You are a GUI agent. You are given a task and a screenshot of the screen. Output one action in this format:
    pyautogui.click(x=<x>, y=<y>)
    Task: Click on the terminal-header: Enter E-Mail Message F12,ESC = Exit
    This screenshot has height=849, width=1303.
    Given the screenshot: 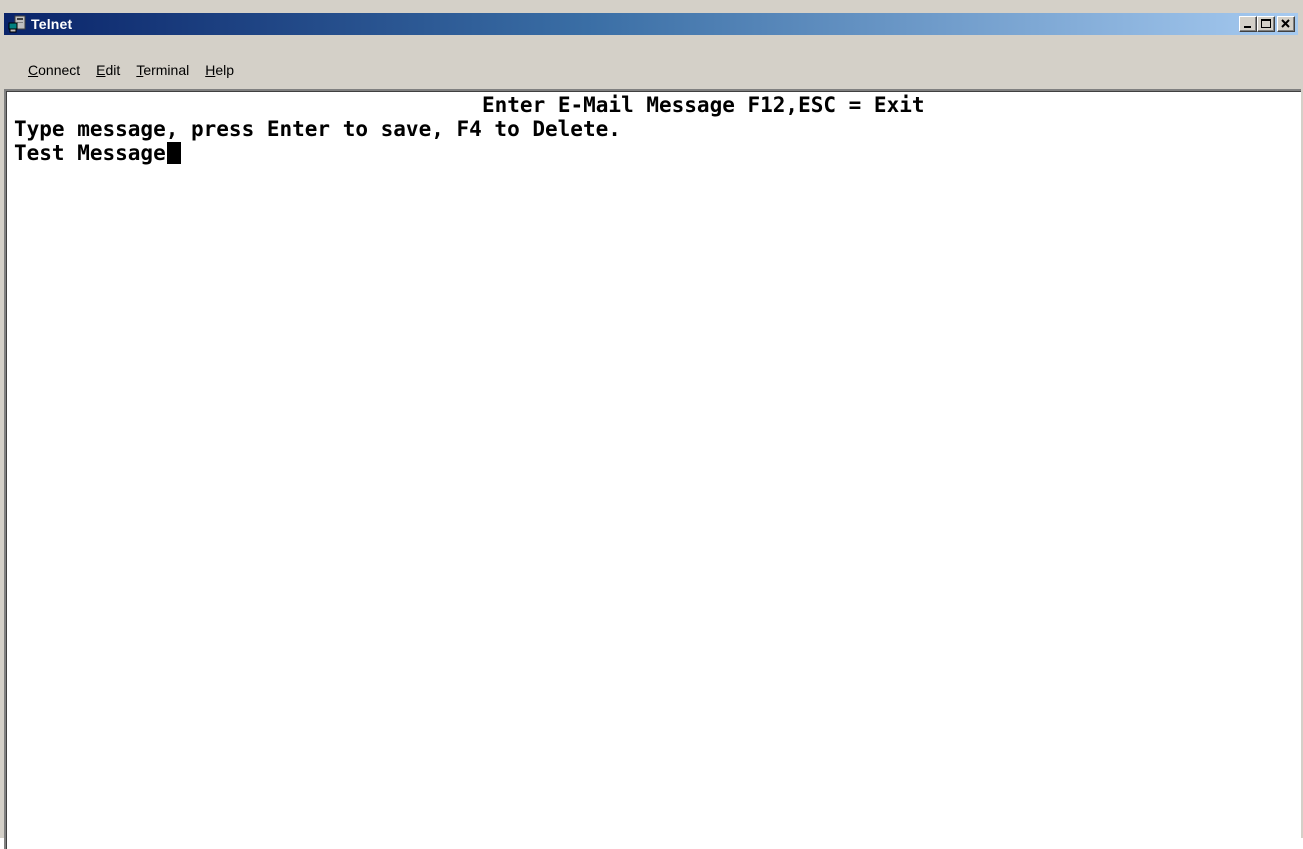 What is the action you would take?
    pyautogui.click(x=703, y=105)
    